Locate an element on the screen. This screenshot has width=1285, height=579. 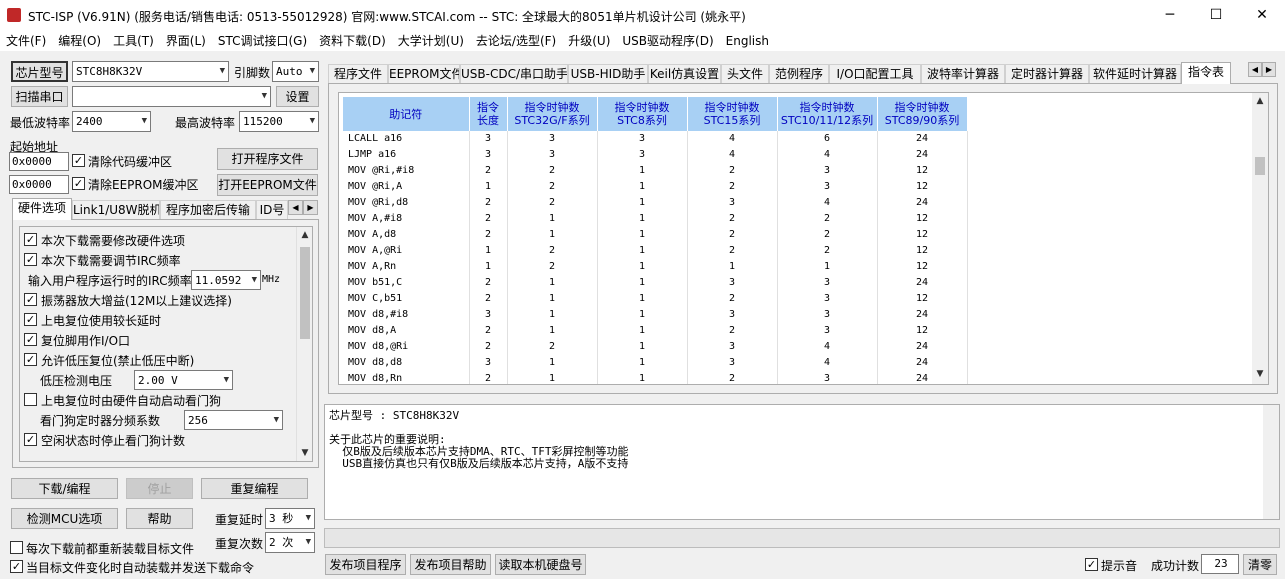
tab-right: USB-HID助手 is located at coordinates (608, 74).